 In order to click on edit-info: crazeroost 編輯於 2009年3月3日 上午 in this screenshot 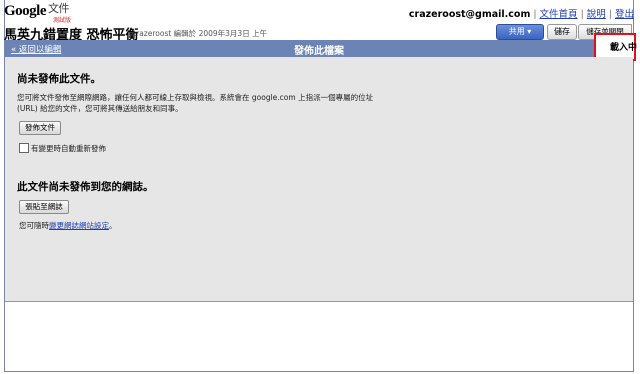, I will do `click(200, 33)`.